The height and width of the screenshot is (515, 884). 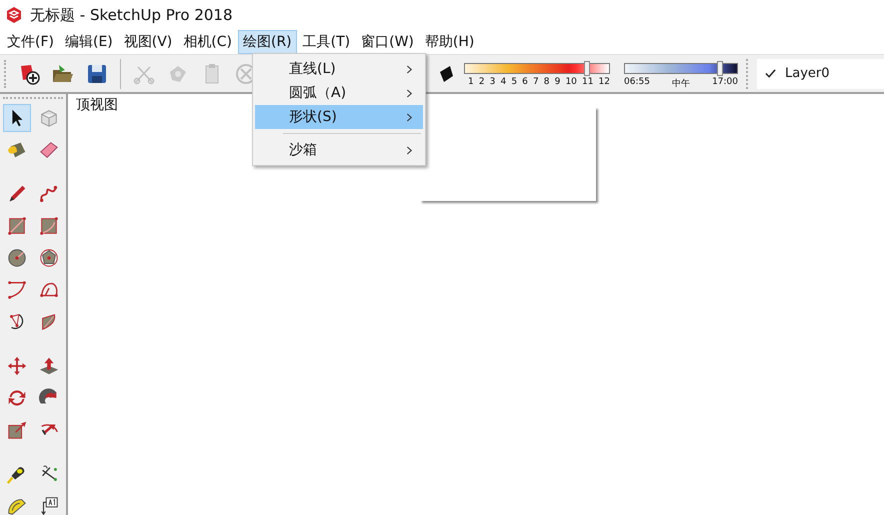 I want to click on time-slider, so click(x=681, y=68).